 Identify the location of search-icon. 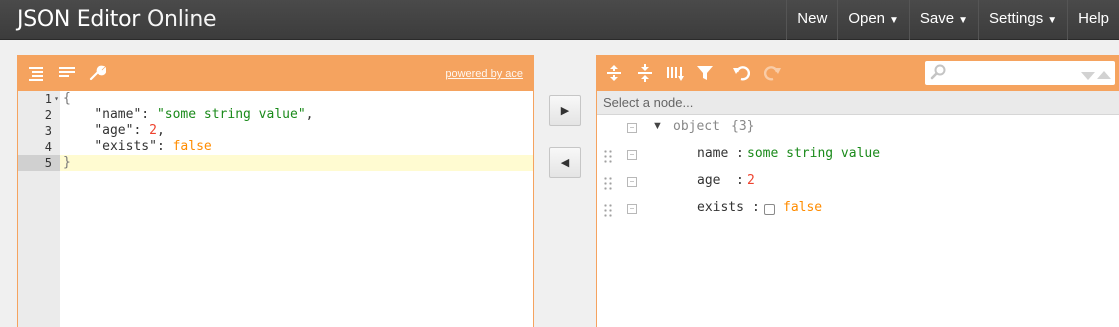
(938, 74).